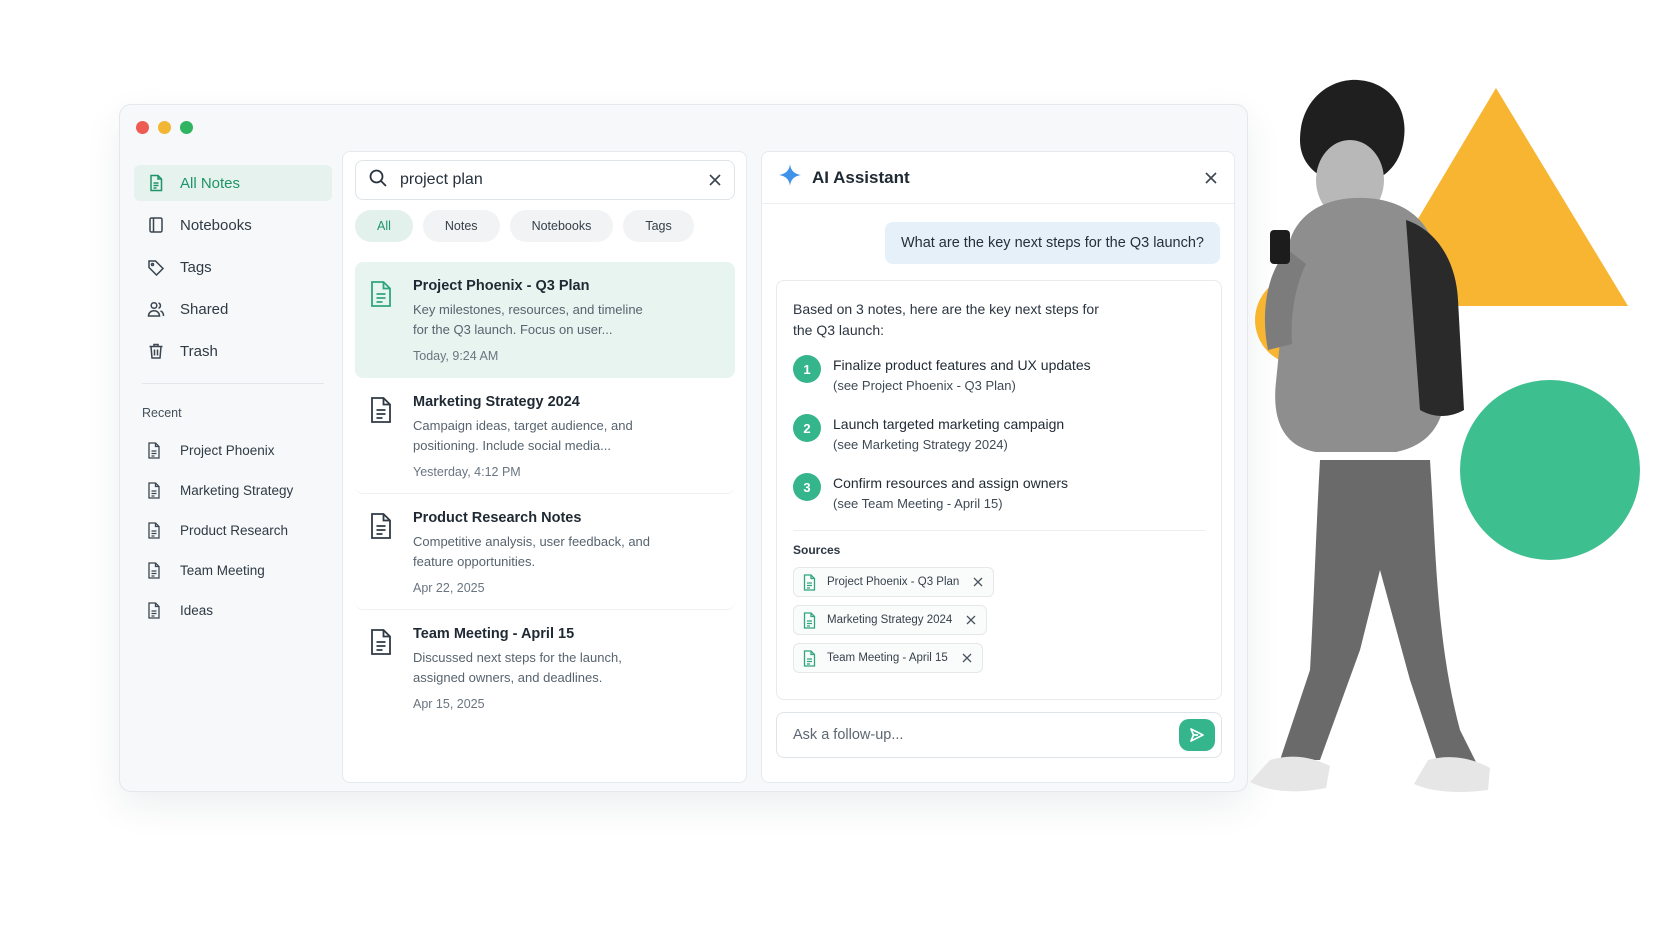 The image size is (1672, 941). Describe the element at coordinates (561, 226) in the screenshot. I see `filter-notebooks: Notebooks` at that location.